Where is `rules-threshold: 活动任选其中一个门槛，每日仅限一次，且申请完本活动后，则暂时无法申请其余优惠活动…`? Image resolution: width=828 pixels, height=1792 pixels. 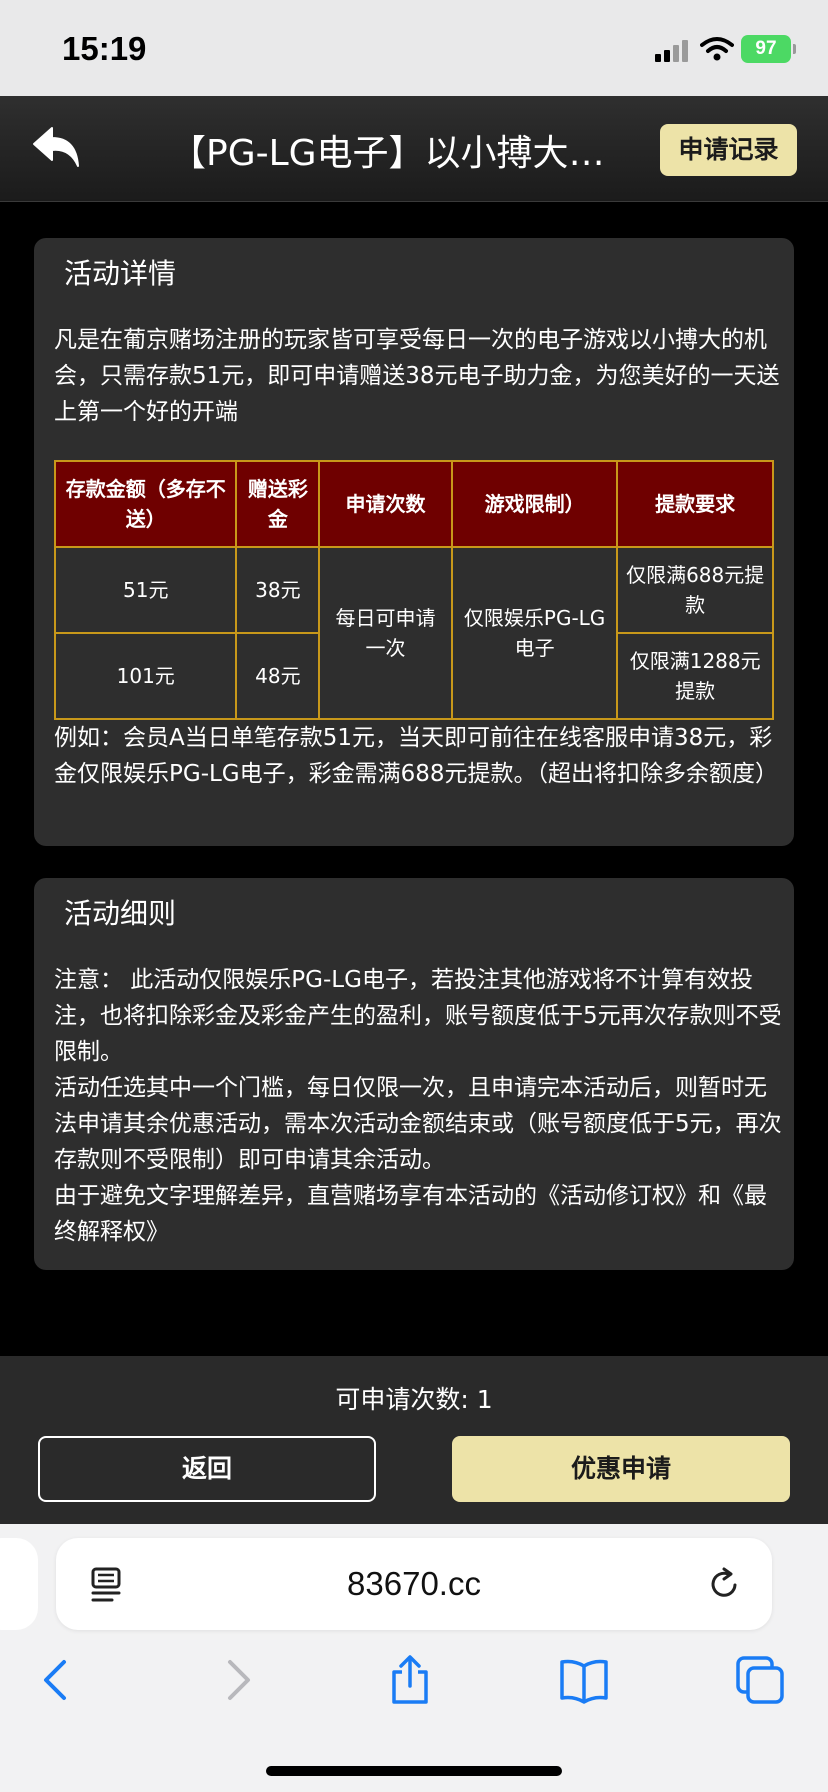 rules-threshold: 活动任选其中一个门槛，每日仅限一次，且申请完本活动后，则暂时无法申请其余优惠活动… is located at coordinates (418, 1124).